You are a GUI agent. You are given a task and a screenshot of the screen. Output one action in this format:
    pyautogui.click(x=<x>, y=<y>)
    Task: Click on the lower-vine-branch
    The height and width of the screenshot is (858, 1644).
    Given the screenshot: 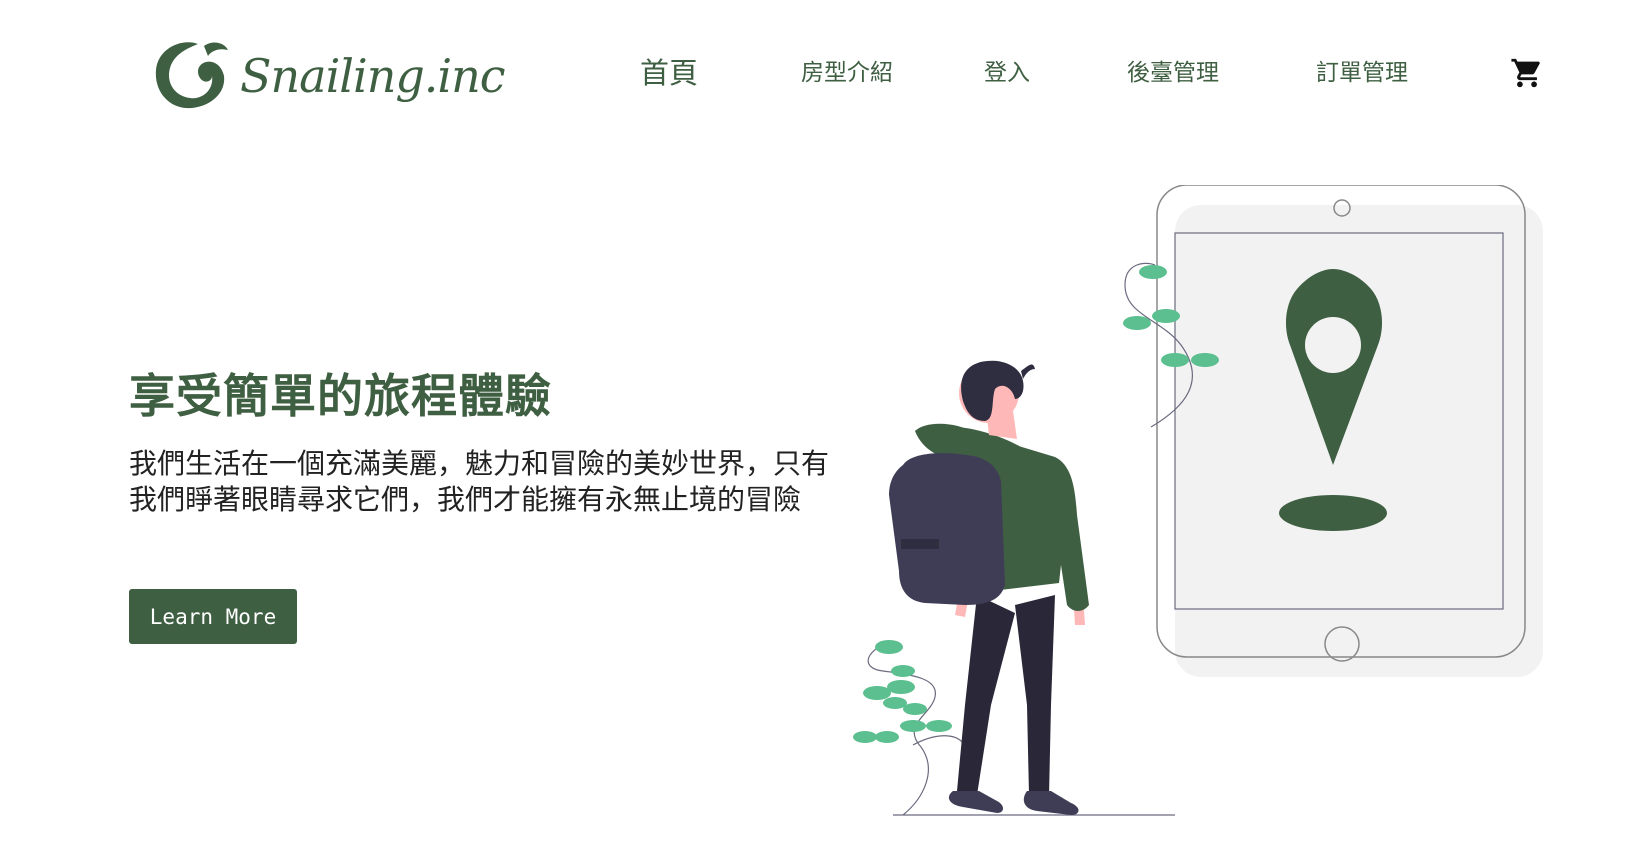 What is the action you would take?
    pyautogui.click(x=938, y=740)
    